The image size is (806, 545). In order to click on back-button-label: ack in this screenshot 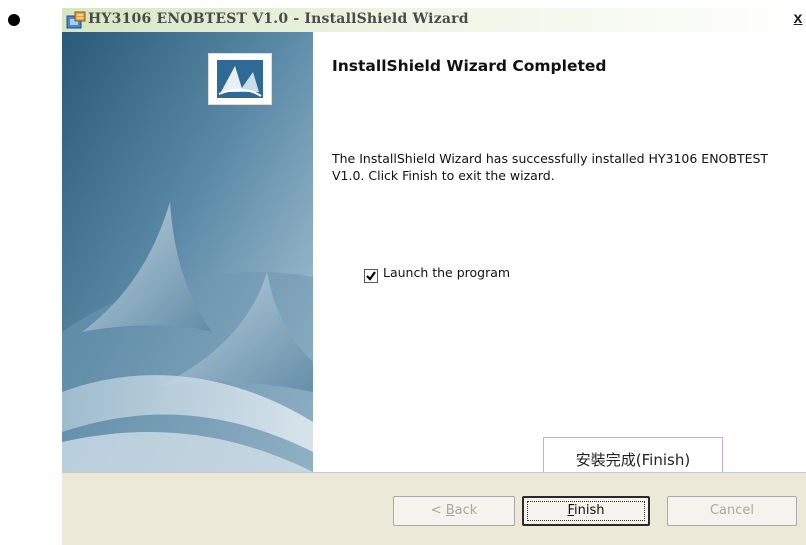, I will do `click(466, 510)`.